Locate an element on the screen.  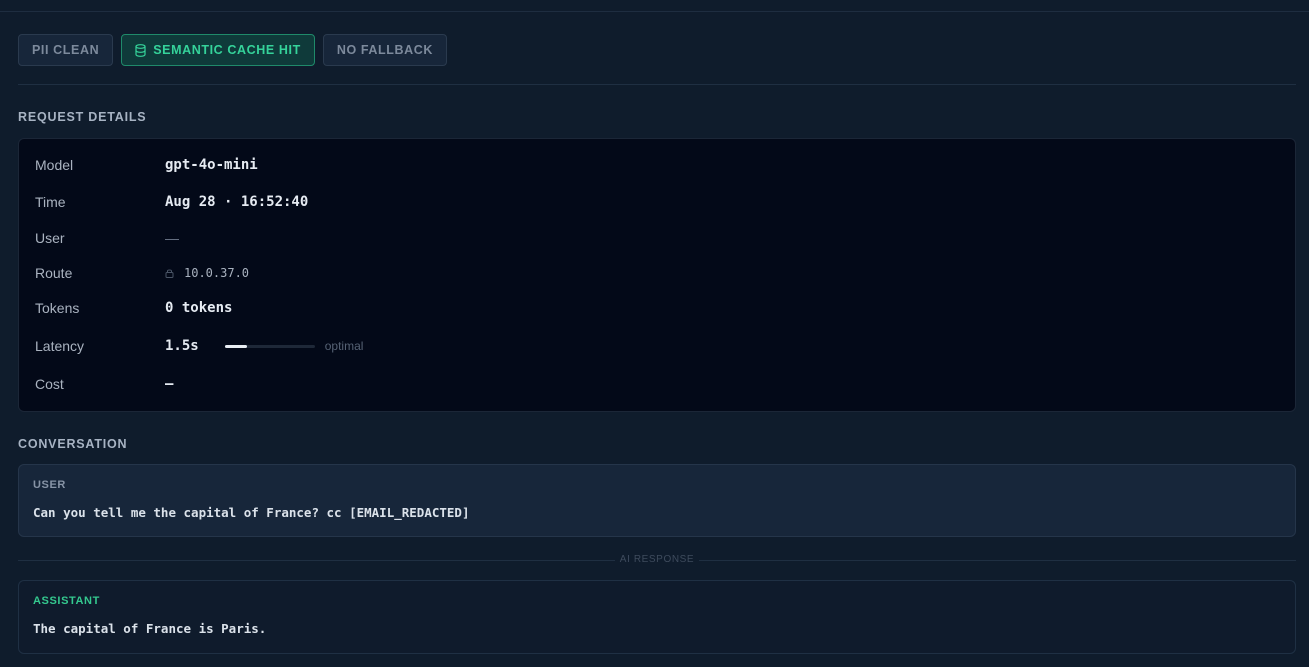
route-row: Route 10.0.37.0 is located at coordinates (655, 273).